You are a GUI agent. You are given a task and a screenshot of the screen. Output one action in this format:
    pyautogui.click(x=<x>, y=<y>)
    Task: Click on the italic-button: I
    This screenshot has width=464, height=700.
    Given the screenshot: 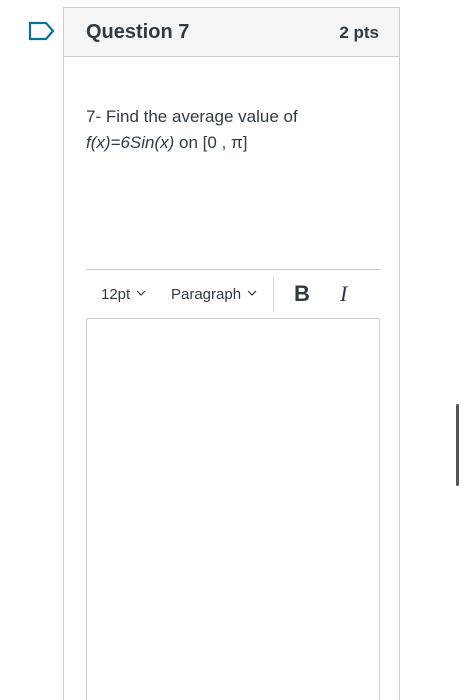 What is the action you would take?
    pyautogui.click(x=343, y=294)
    